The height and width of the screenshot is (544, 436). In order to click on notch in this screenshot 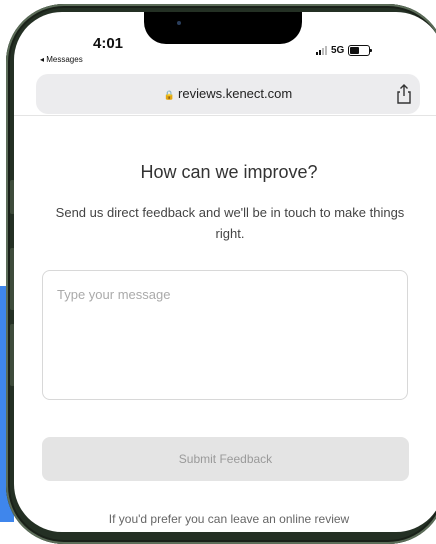, I will do `click(223, 28)`.